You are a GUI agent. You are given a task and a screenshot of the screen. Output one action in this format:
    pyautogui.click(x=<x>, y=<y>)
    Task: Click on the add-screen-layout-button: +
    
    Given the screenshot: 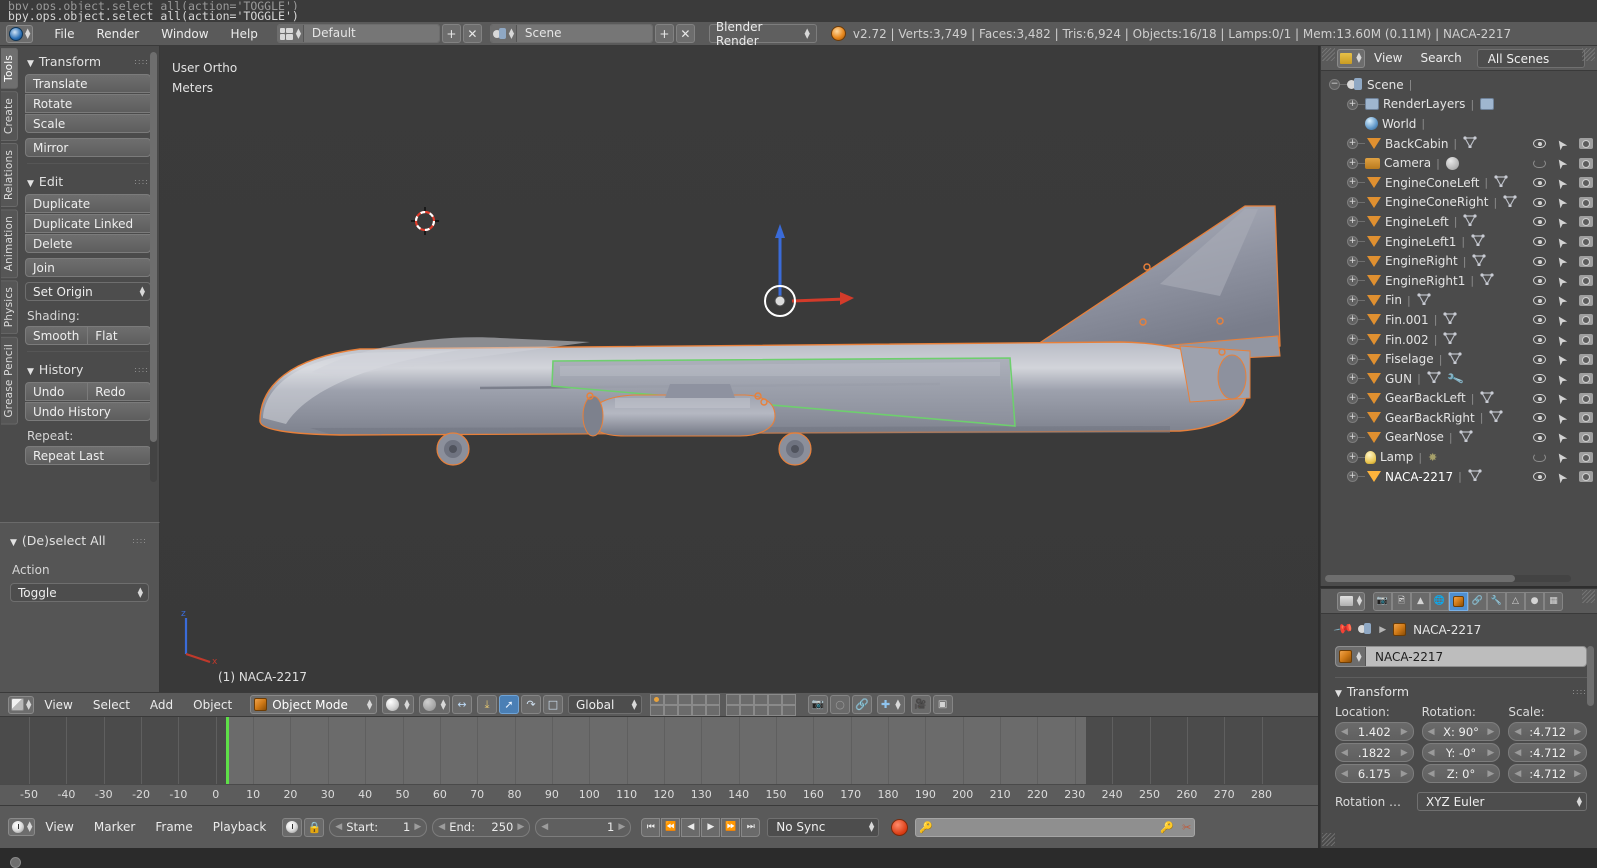 What is the action you would take?
    pyautogui.click(x=451, y=33)
    